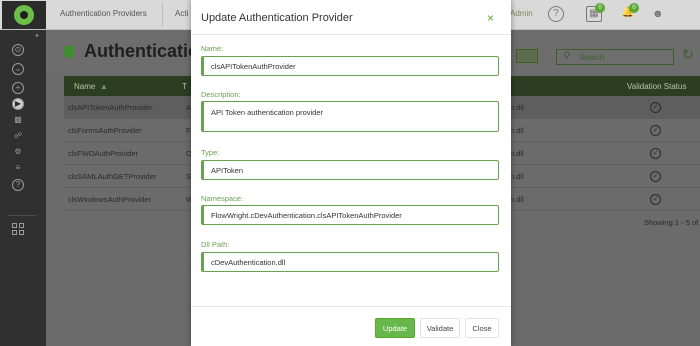 The width and height of the screenshot is (700, 346). What do you see at coordinates (18, 69) in the screenshot?
I see `chevron-down-circle-icon: ⌄` at bounding box center [18, 69].